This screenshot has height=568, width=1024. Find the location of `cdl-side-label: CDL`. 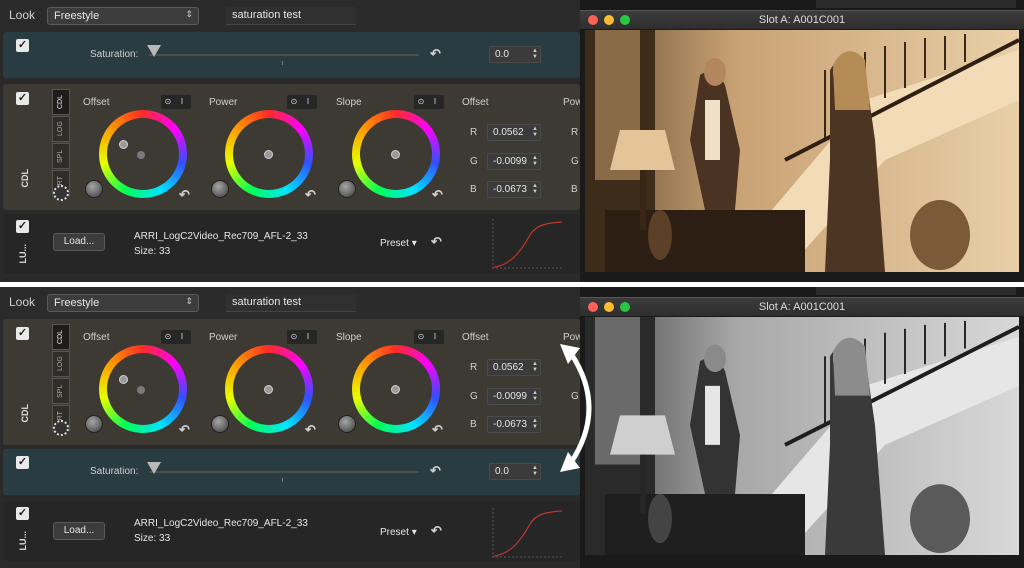

cdl-side-label: CDL is located at coordinates (25, 413).